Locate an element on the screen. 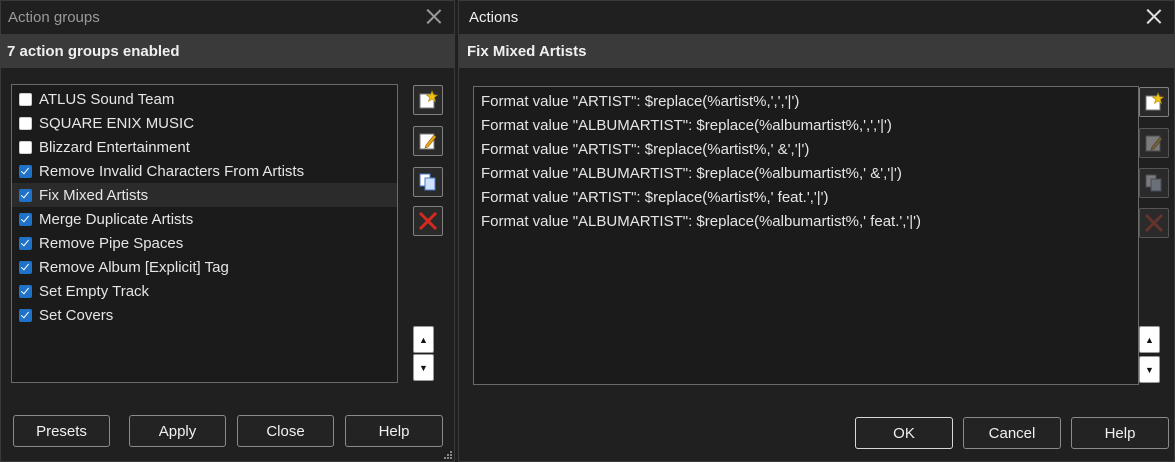 The width and height of the screenshot is (1175, 462). edit-action-button is located at coordinates (1154, 143).